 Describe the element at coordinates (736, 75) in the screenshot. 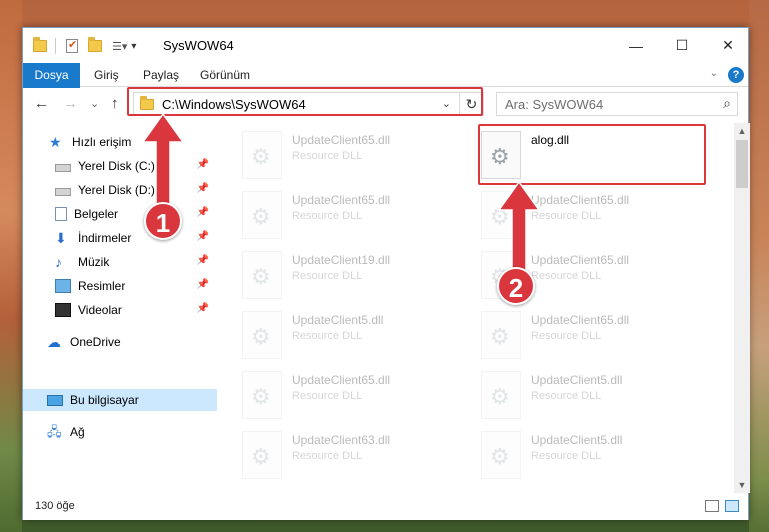

I see `help-icon: ?` at that location.